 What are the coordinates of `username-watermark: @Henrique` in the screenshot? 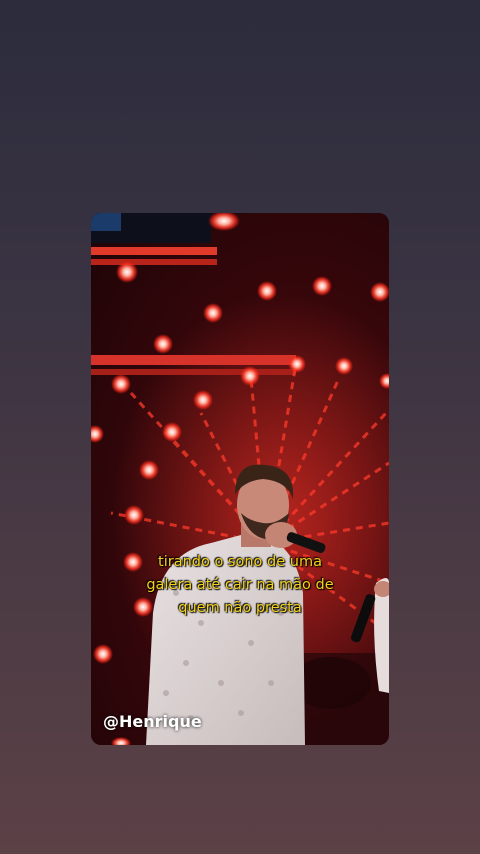 It's located at (152, 721).